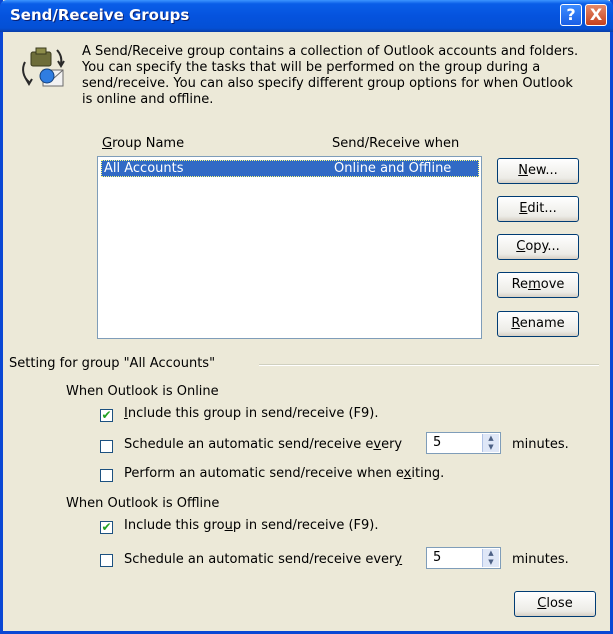 The height and width of the screenshot is (634, 613). I want to click on send-receive-when-cell: Online and Offline, so click(393, 168).